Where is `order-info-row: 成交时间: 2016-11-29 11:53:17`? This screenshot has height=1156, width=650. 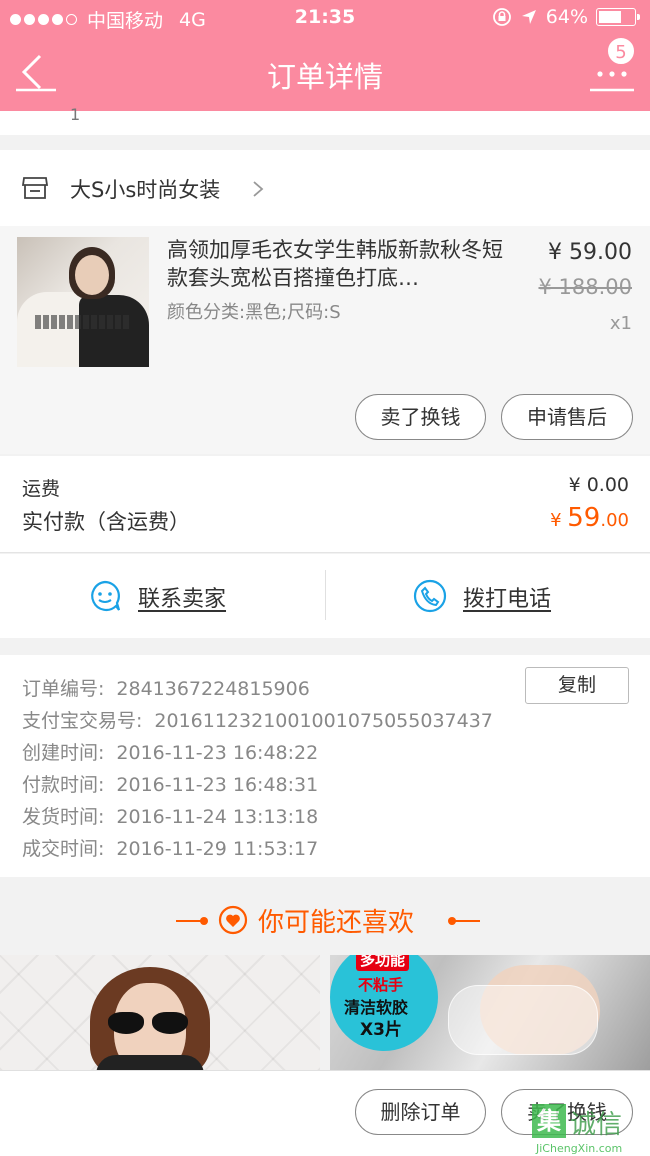
order-info-row: 成交时间: 2016-11-29 11:53:17 is located at coordinates (170, 847).